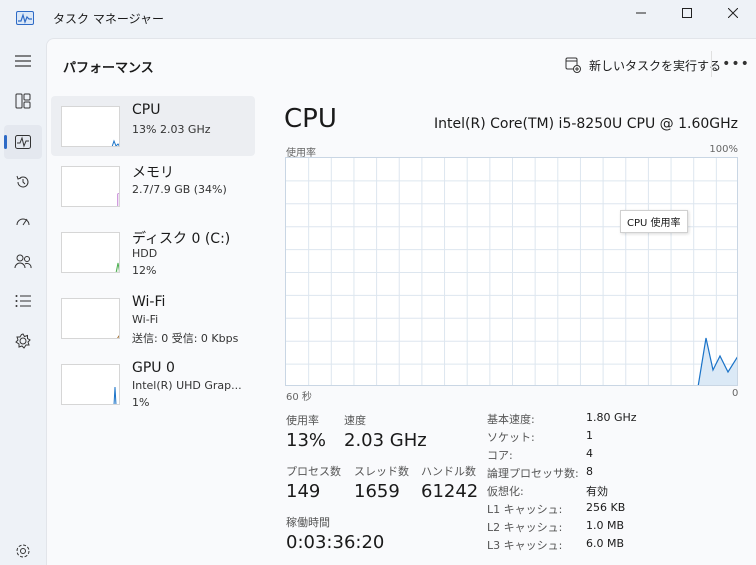  Describe the element at coordinates (90, 252) in the screenshot. I see `device-thumbnail-disk` at that location.